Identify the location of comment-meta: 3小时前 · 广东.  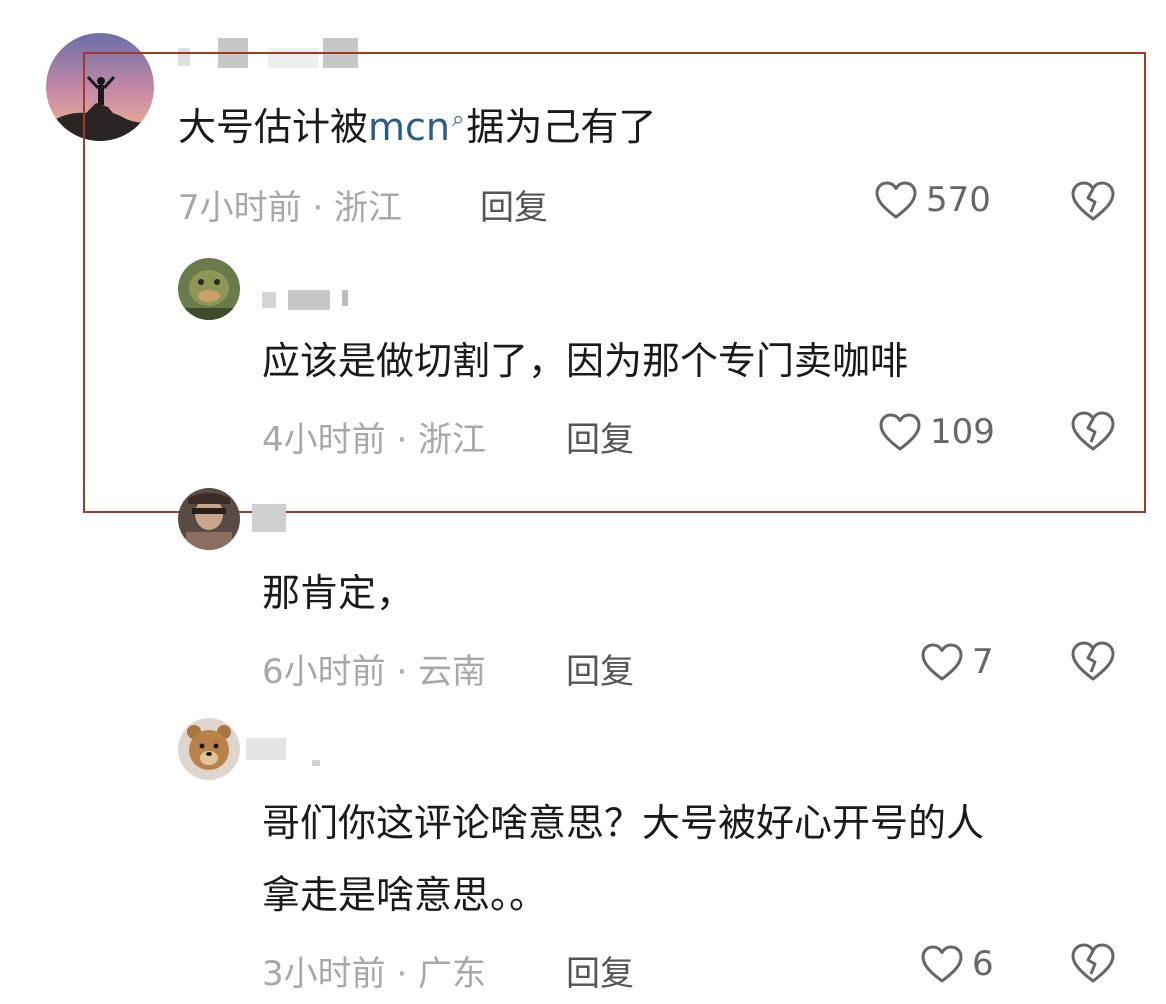
(374, 974).